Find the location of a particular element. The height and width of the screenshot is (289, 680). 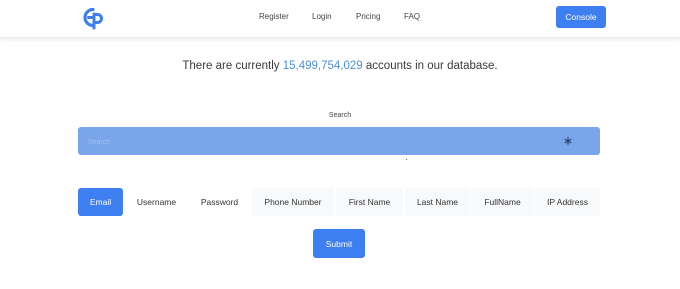

tab-ip-address: IP Address is located at coordinates (567, 202).